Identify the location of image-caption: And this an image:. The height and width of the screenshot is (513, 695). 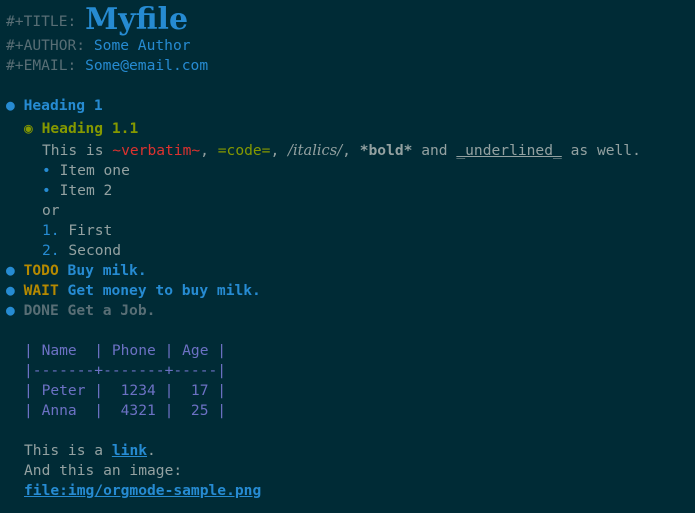
(103, 470).